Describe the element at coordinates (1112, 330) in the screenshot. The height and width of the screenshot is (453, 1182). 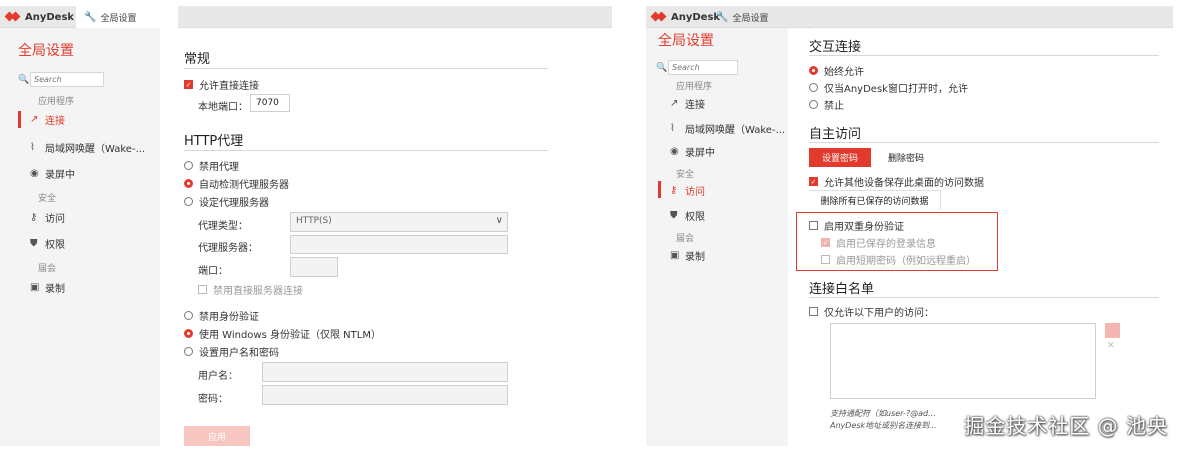
I see `add-entry-button` at that location.